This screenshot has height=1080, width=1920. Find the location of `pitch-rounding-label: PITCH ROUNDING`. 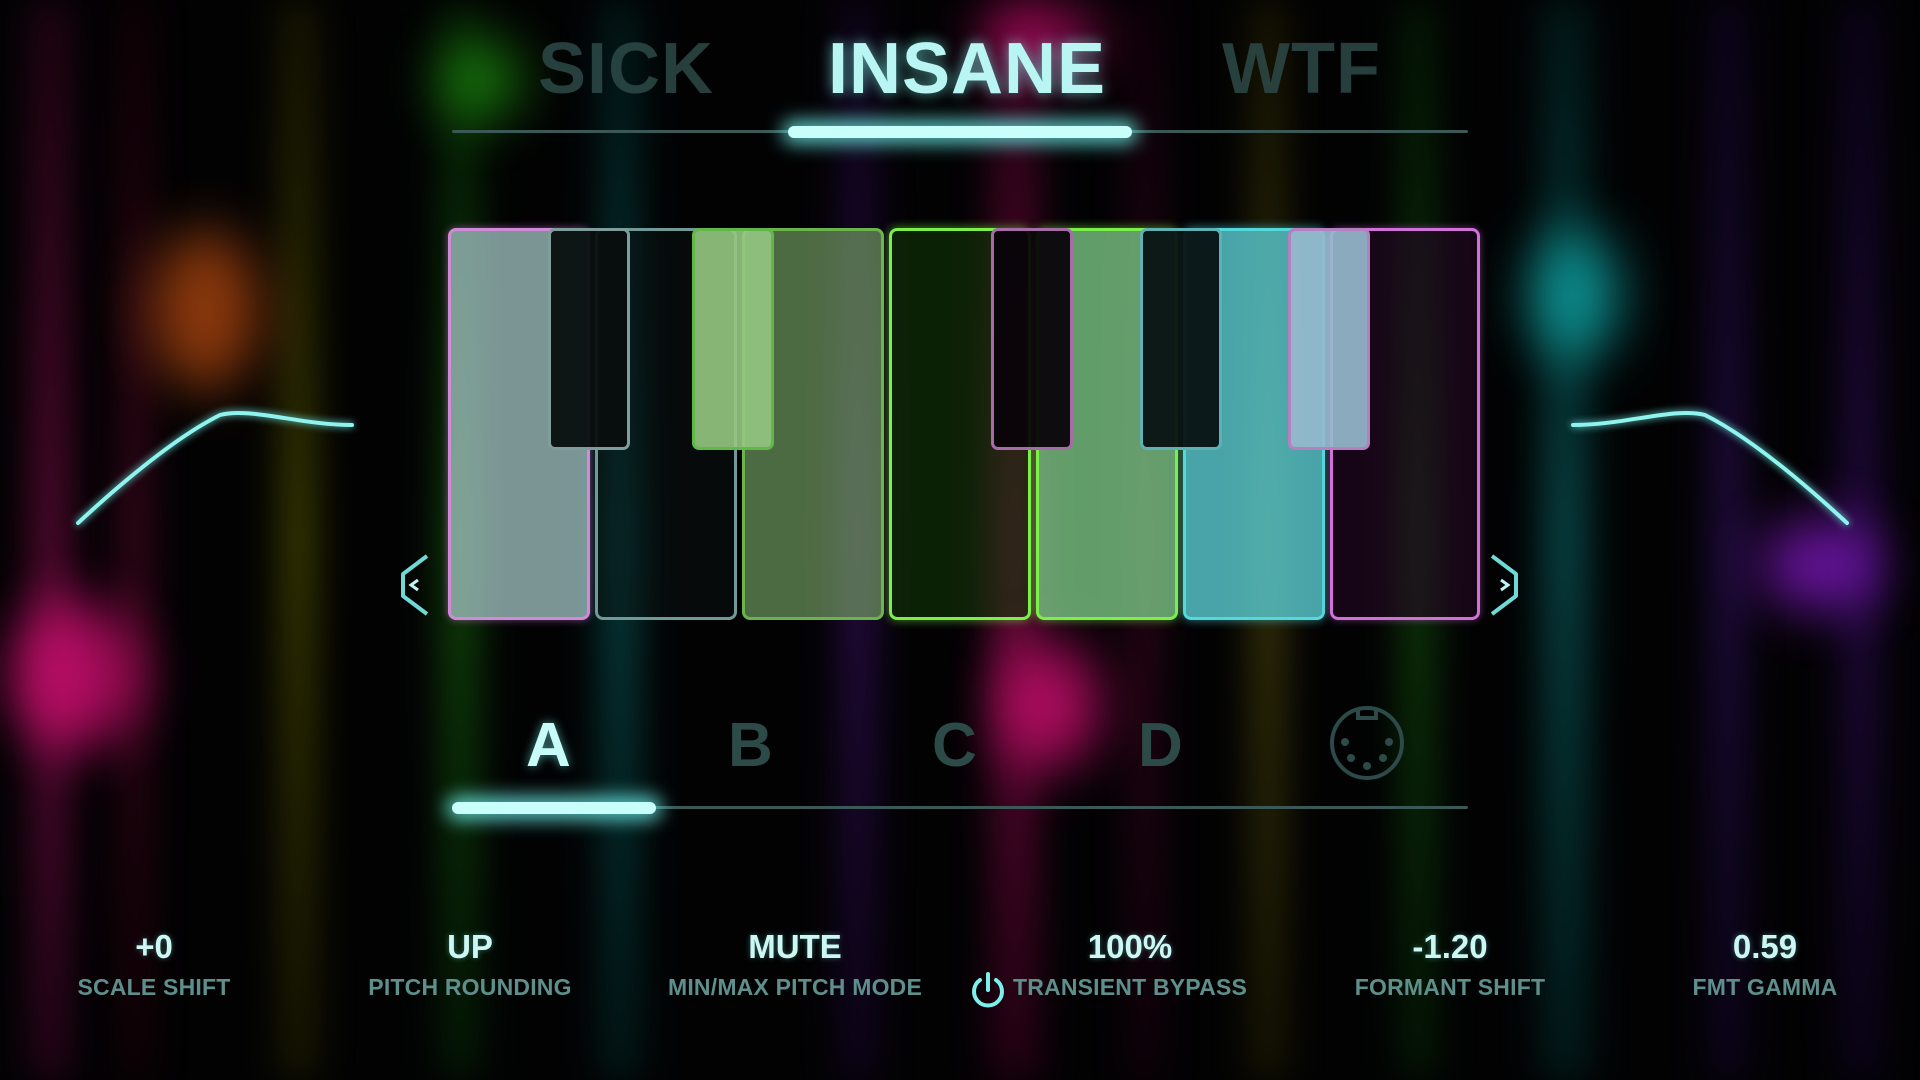

pitch-rounding-label: PITCH ROUNDING is located at coordinates (470, 987).